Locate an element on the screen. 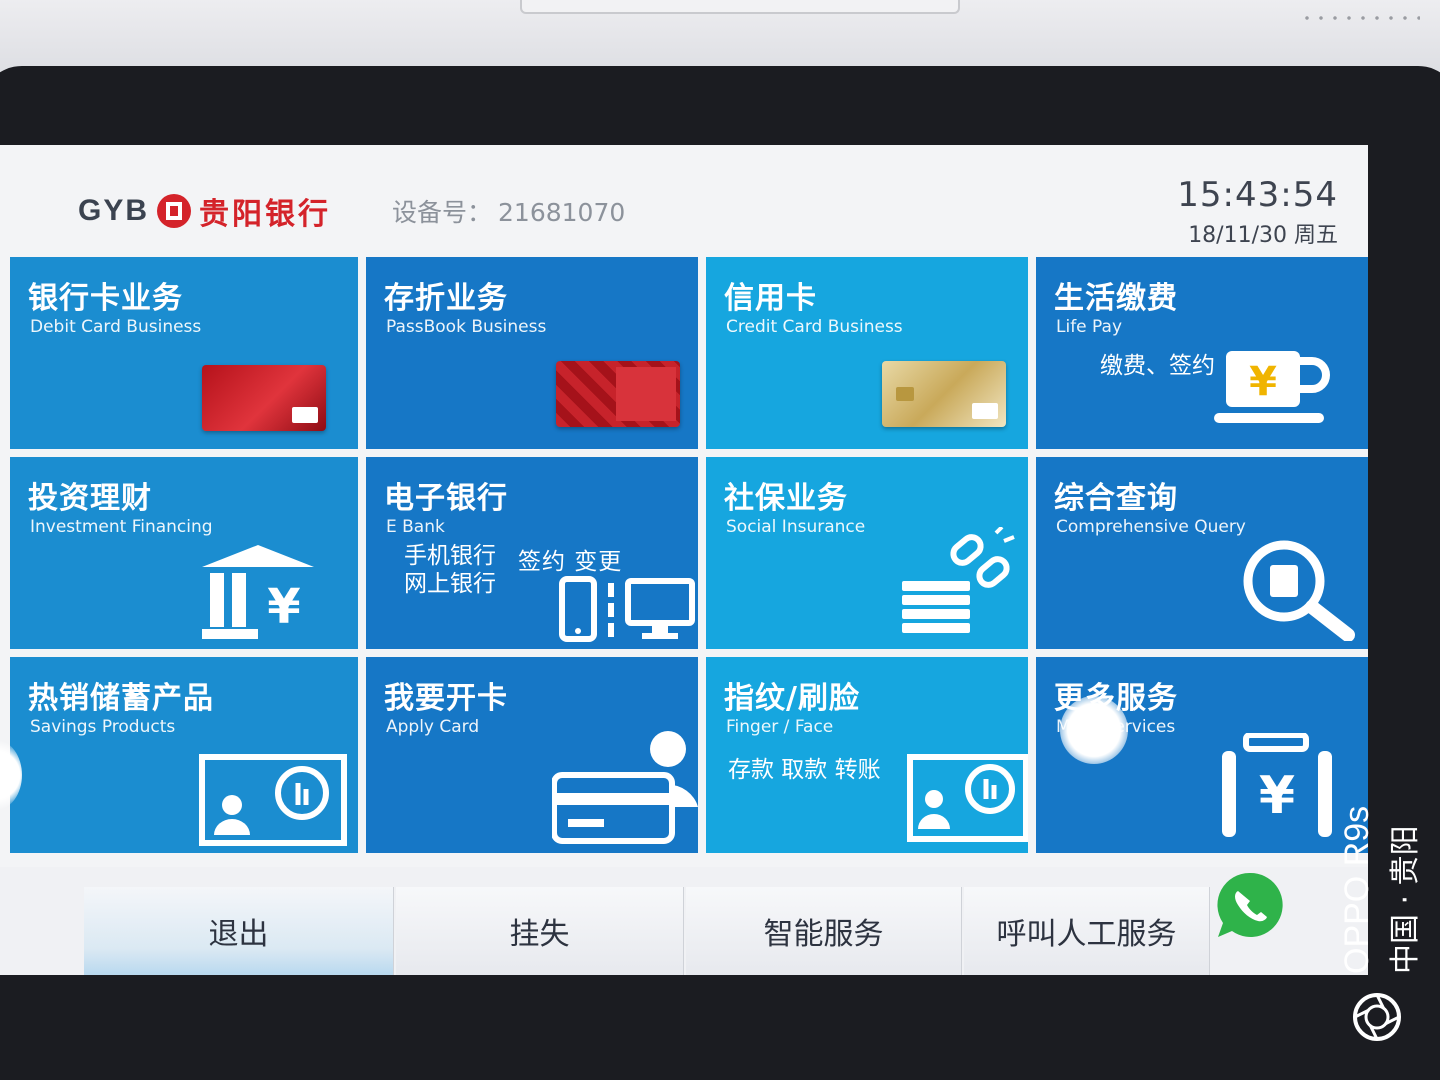 The width and height of the screenshot is (1440, 1080). bank-building-icon: ¥ is located at coordinates (258, 592).